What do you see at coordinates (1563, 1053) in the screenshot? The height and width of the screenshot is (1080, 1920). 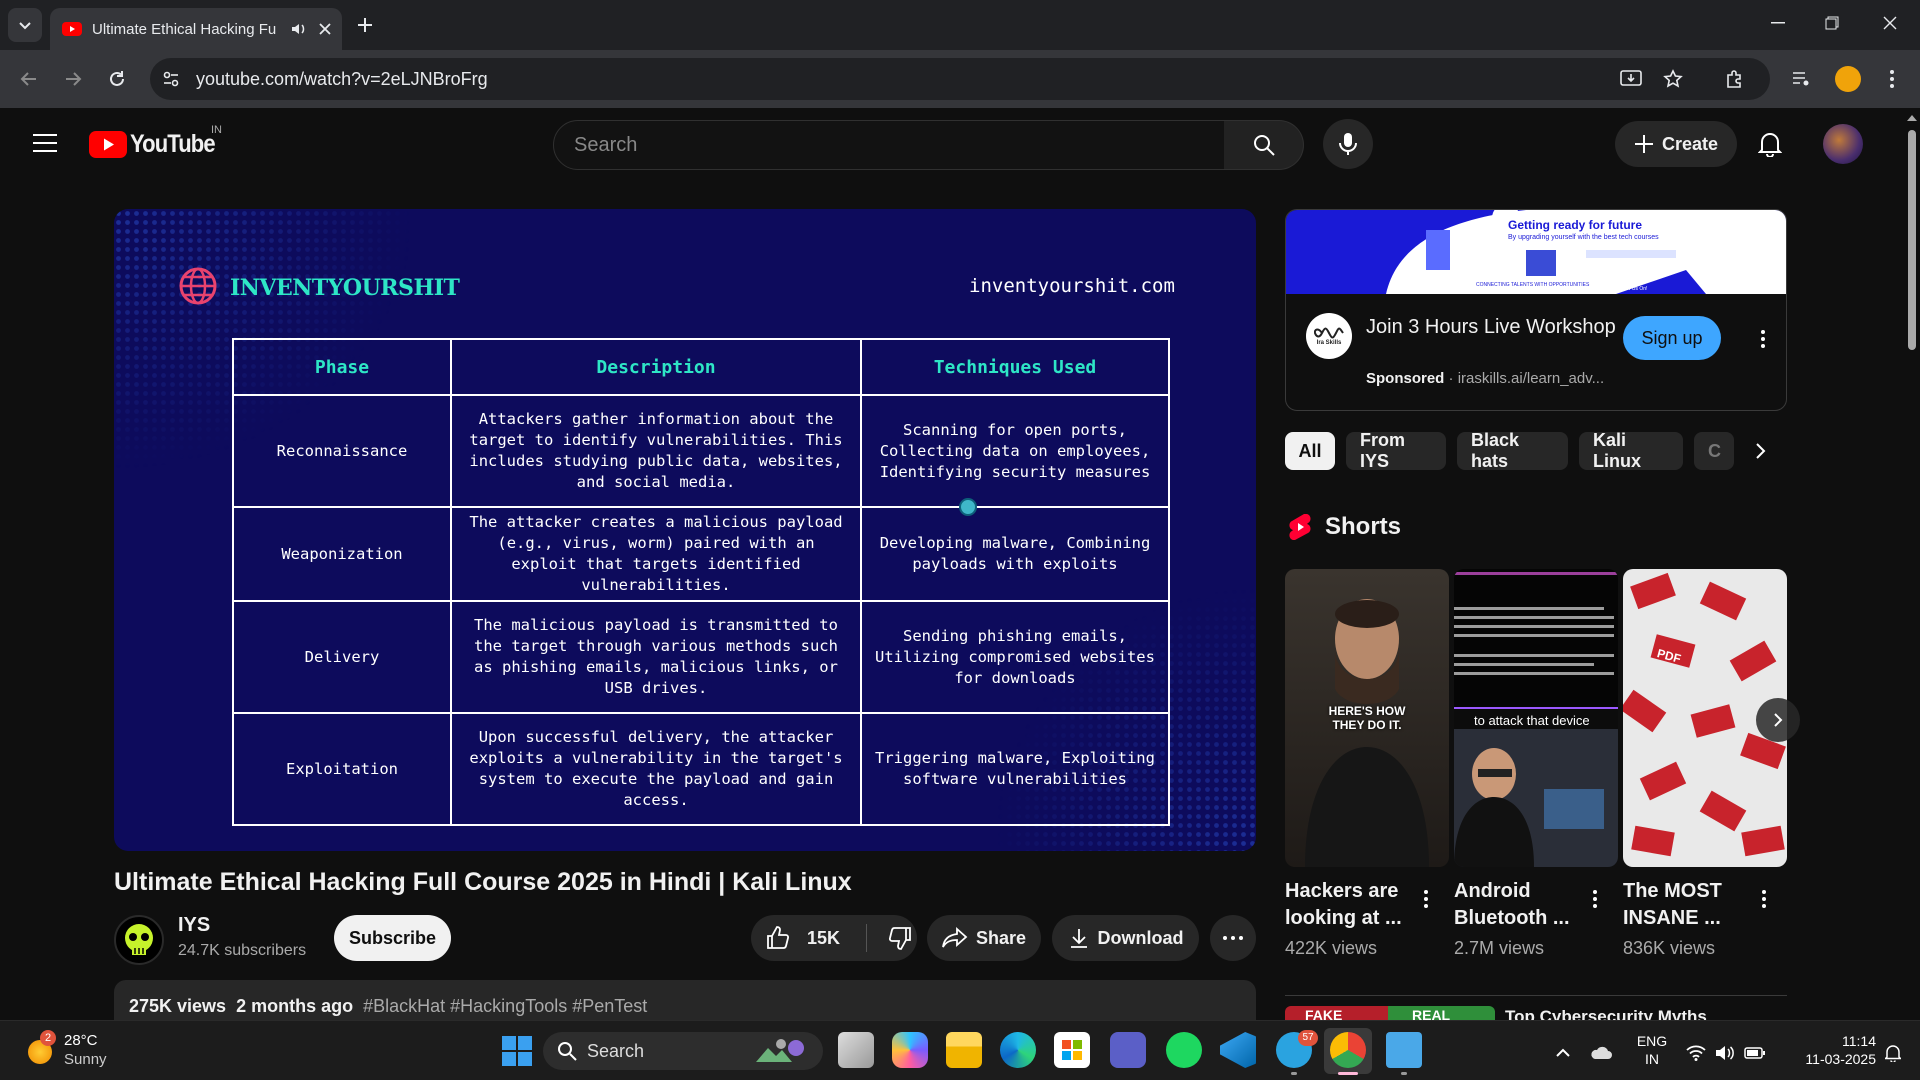 I see `tray-overflow-button` at bounding box center [1563, 1053].